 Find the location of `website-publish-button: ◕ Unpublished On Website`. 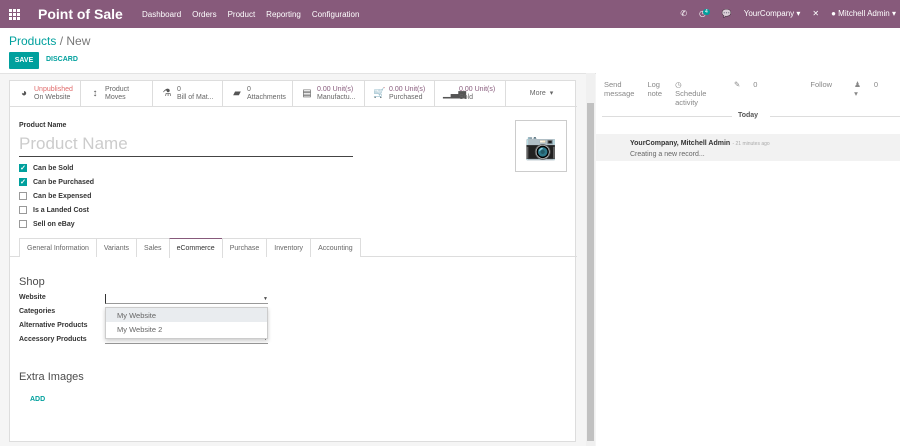

website-publish-button: ◕ Unpublished On Website is located at coordinates (45, 94).